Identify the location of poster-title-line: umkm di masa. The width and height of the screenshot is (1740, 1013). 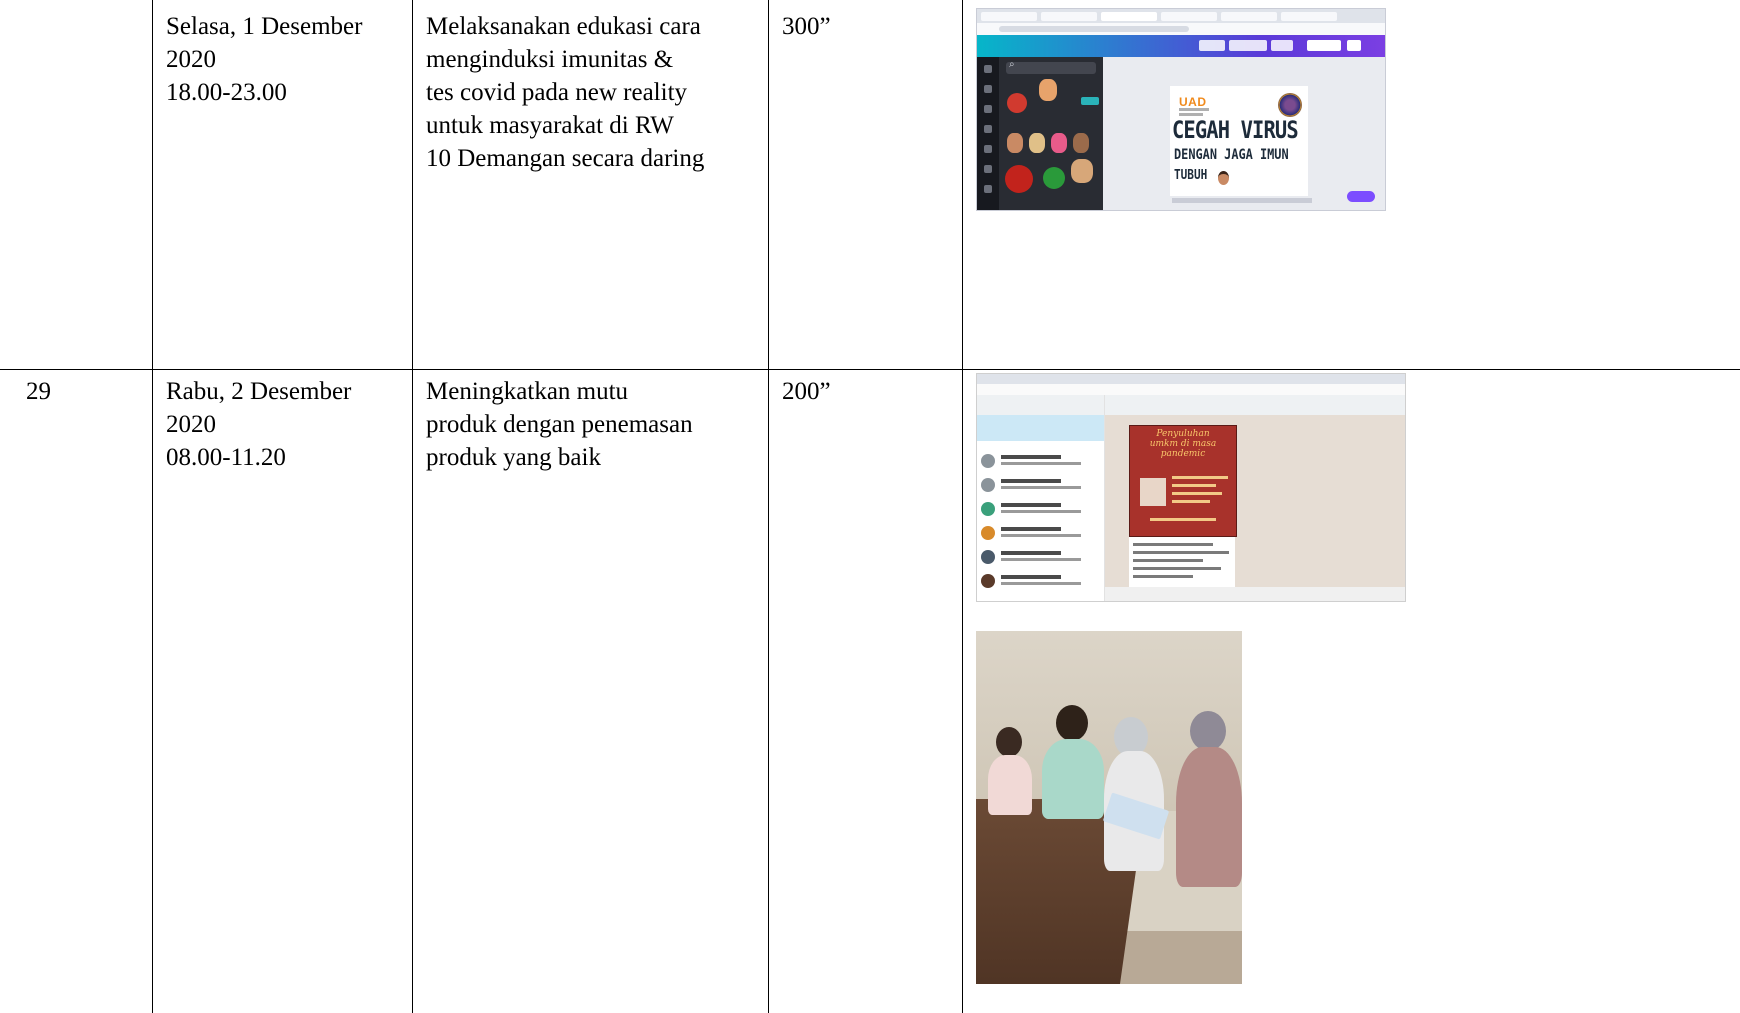
(1183, 444).